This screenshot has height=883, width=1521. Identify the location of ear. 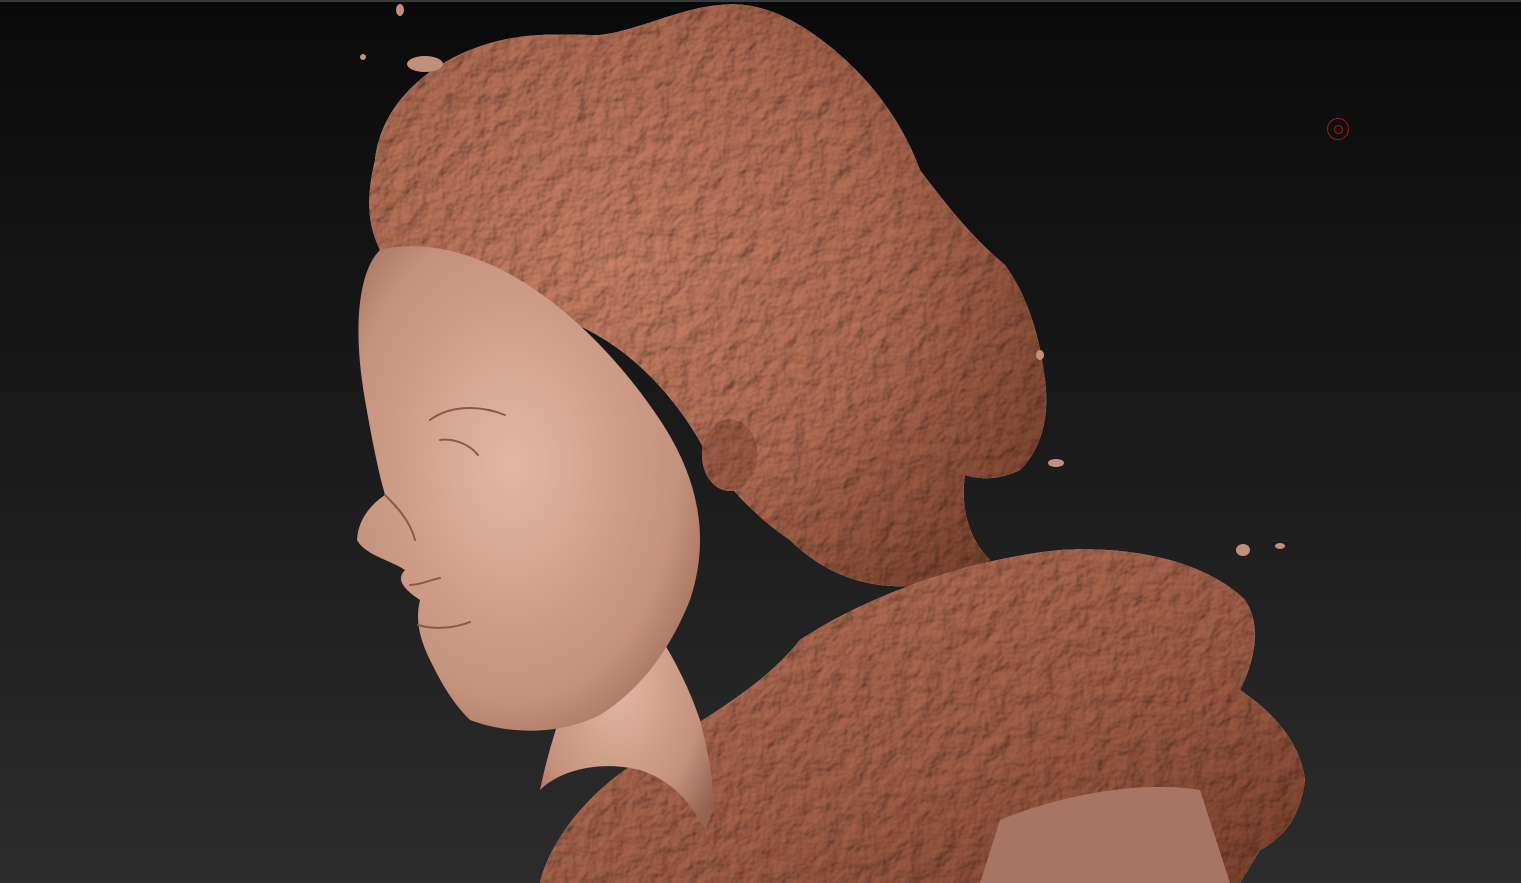
(730, 455).